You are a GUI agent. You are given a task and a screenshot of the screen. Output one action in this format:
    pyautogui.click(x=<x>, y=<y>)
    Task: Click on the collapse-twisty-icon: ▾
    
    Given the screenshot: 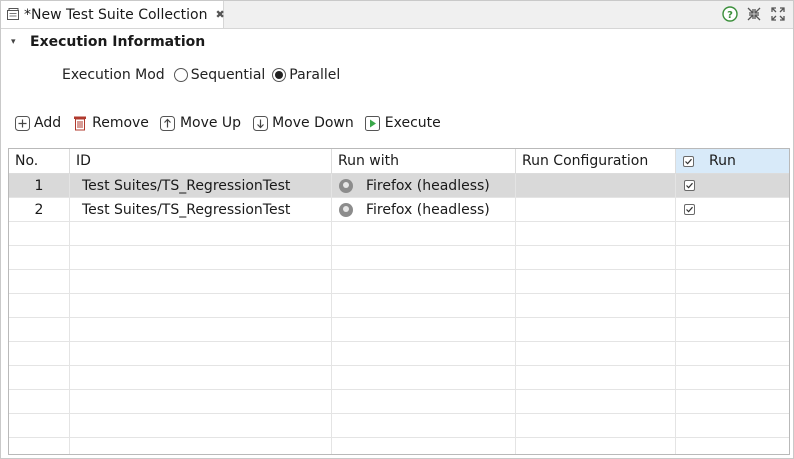 What is the action you would take?
    pyautogui.click(x=17, y=42)
    